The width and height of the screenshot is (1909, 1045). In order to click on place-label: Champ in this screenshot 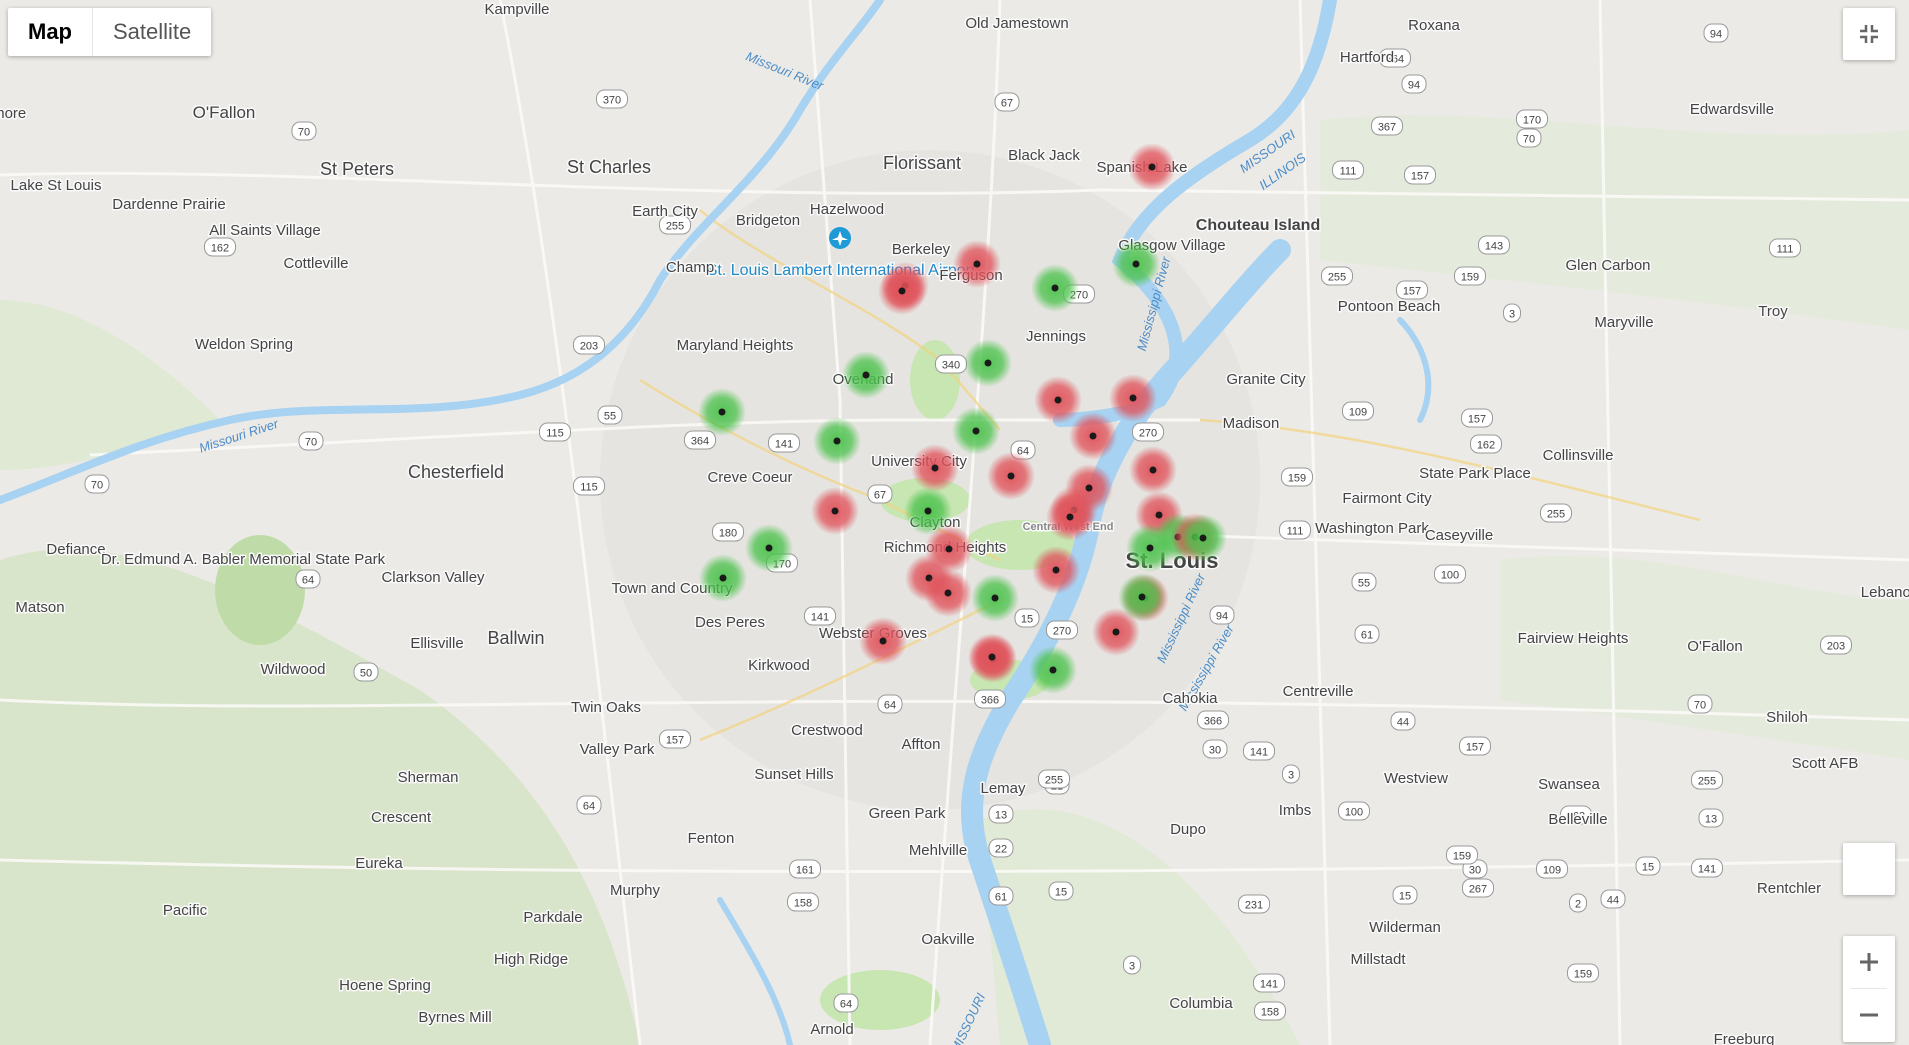, I will do `click(690, 267)`.